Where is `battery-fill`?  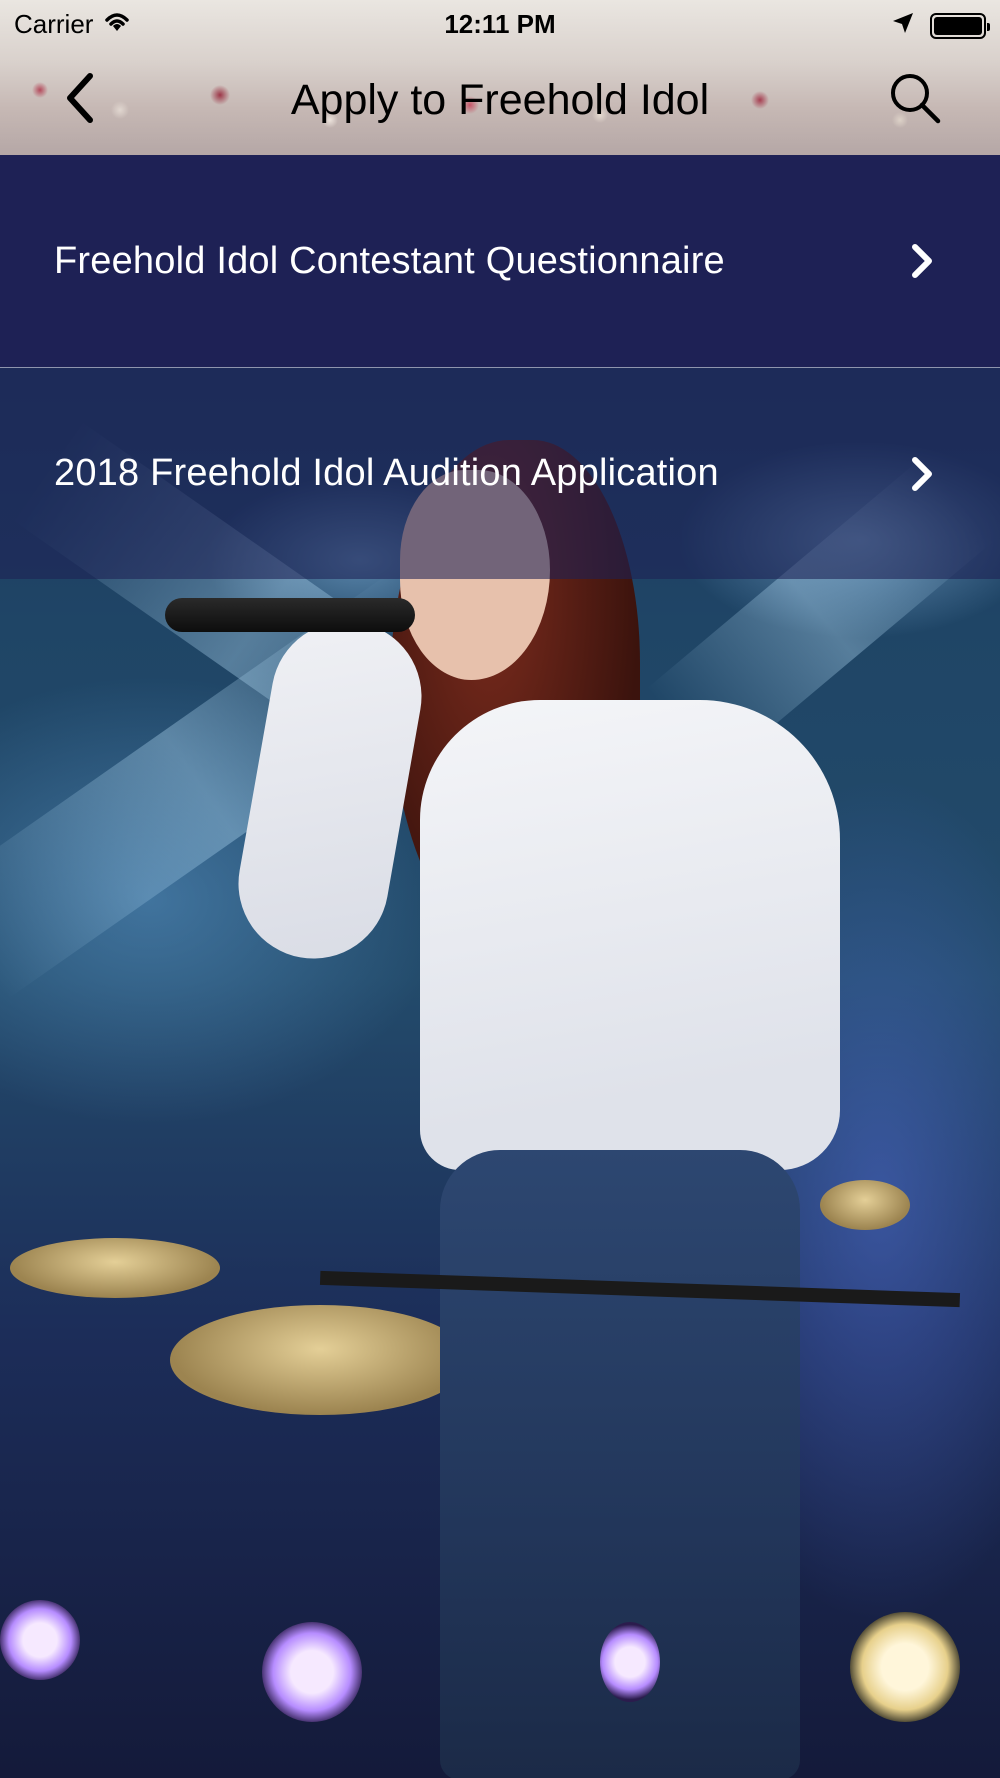
battery-fill is located at coordinates (958, 25).